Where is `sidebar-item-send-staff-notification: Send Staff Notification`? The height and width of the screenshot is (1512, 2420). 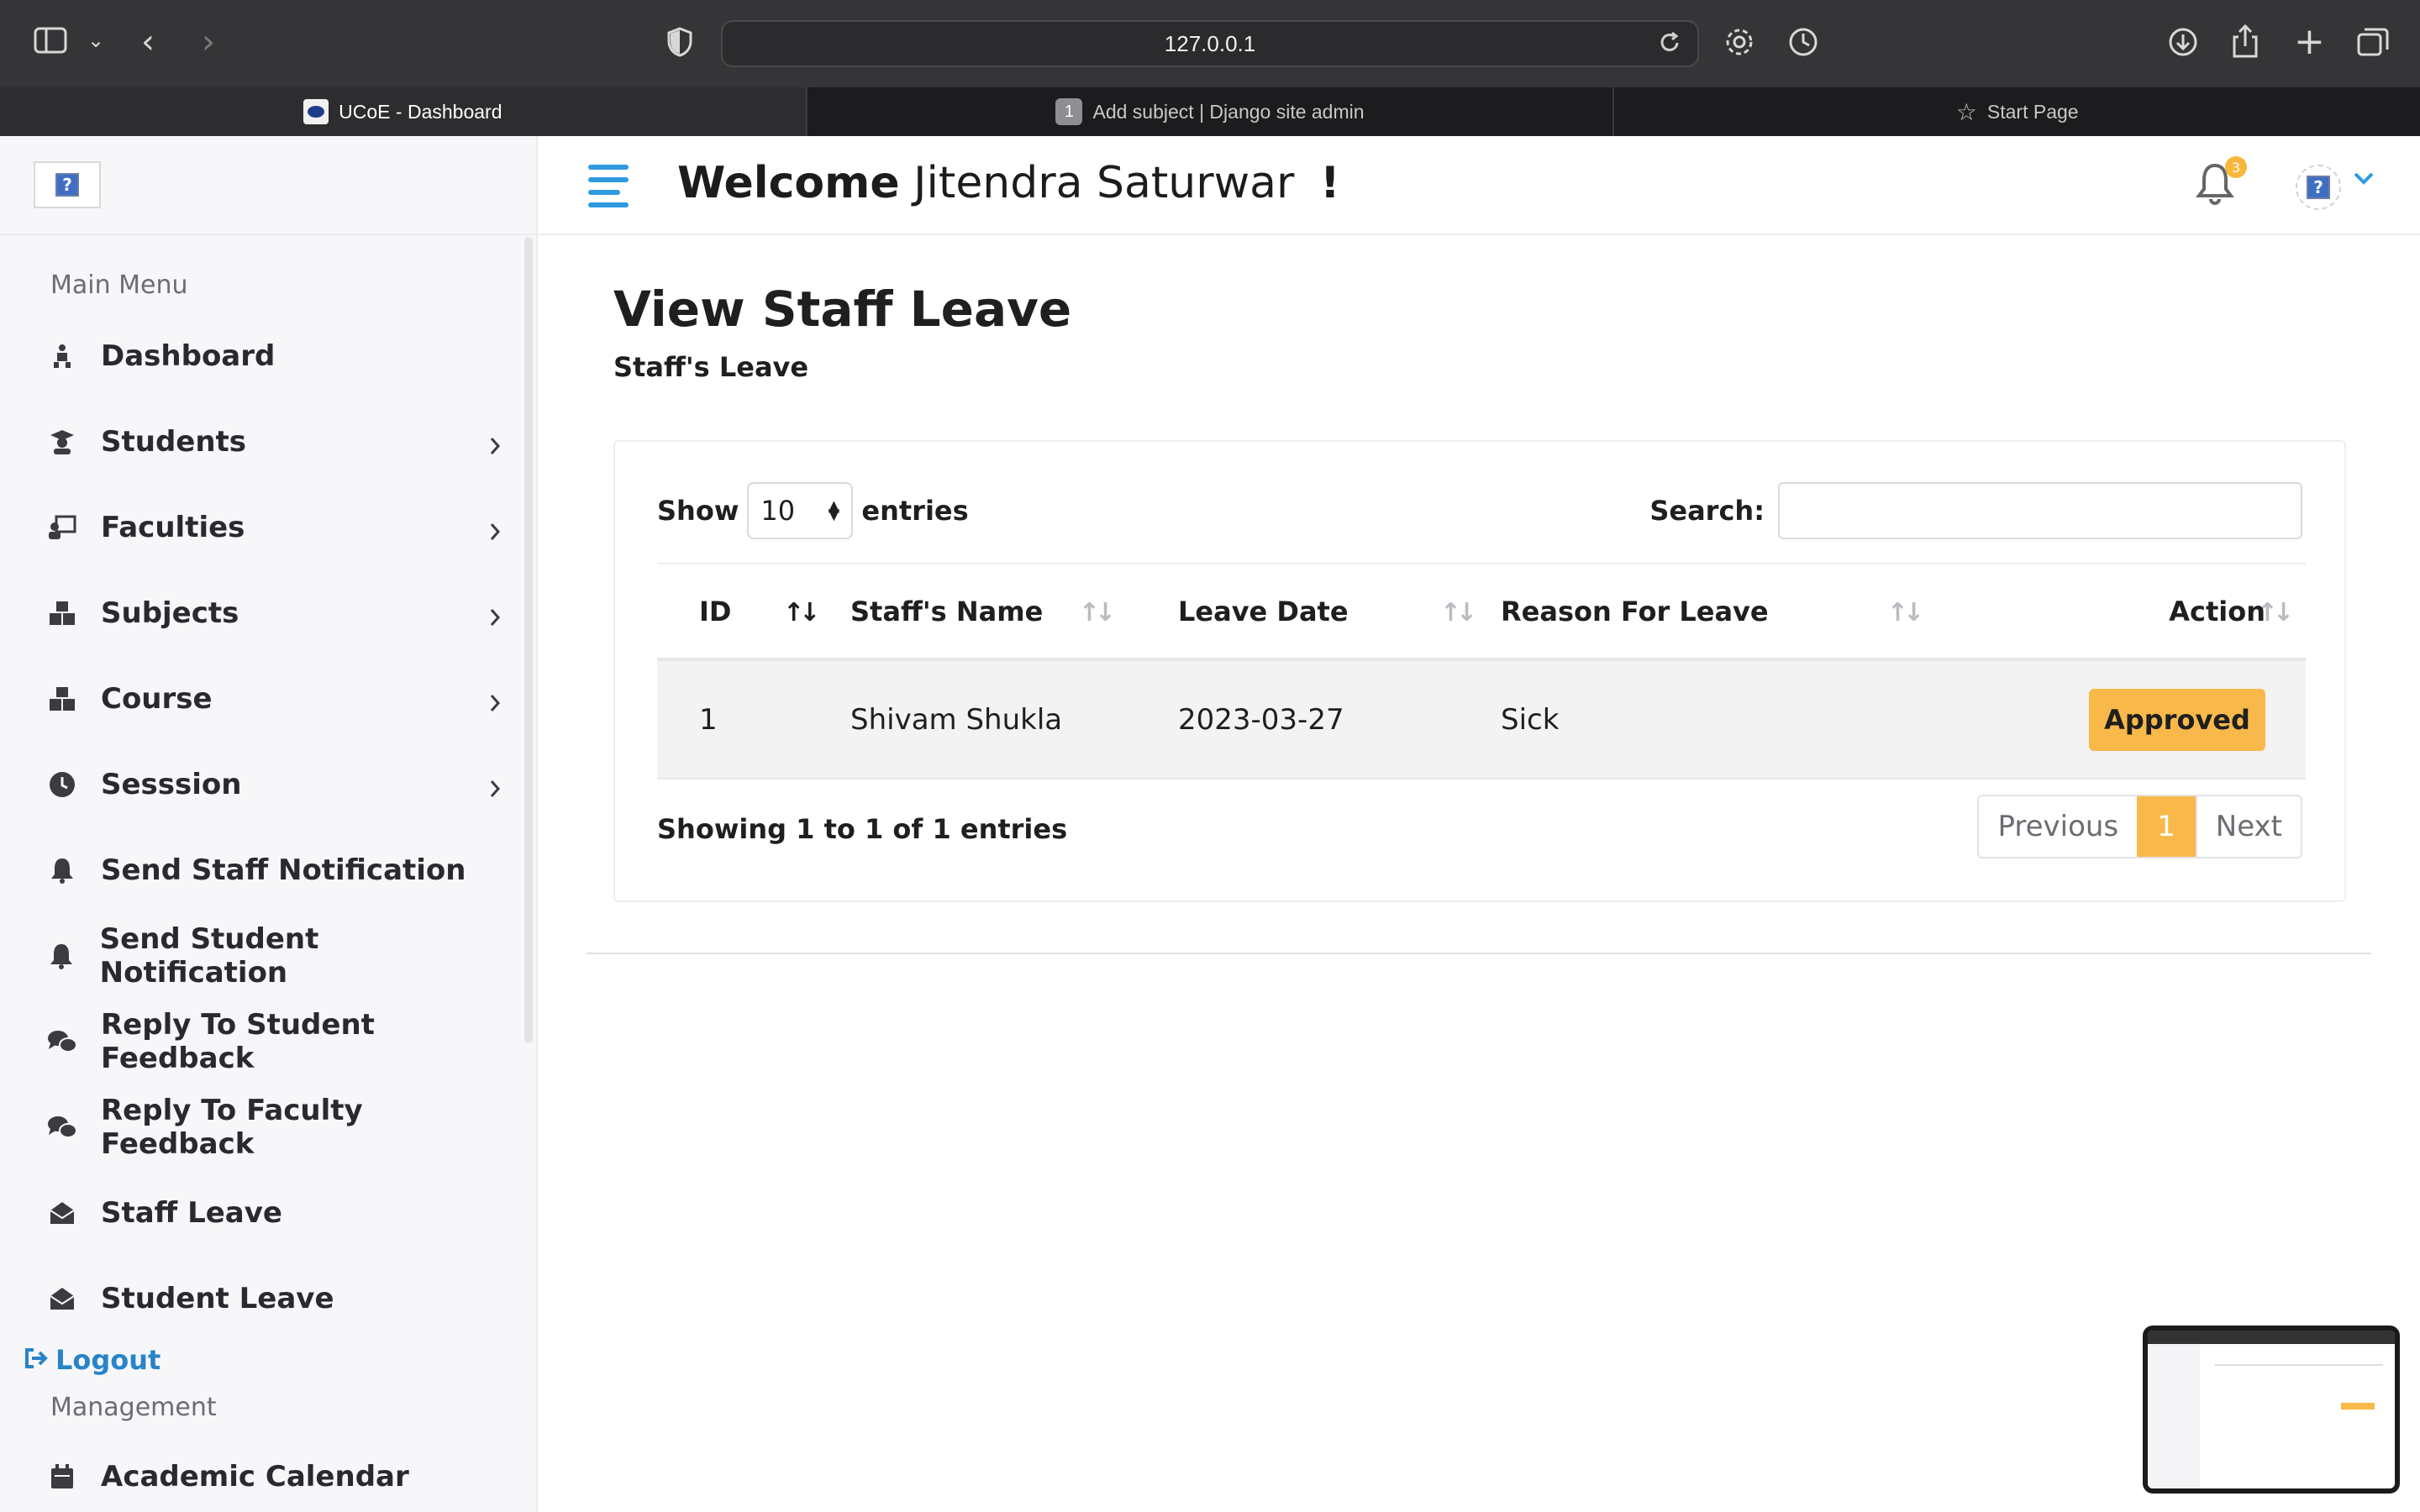
sidebar-item-send-staff-notification: Send Staff Notification is located at coordinates (274, 870).